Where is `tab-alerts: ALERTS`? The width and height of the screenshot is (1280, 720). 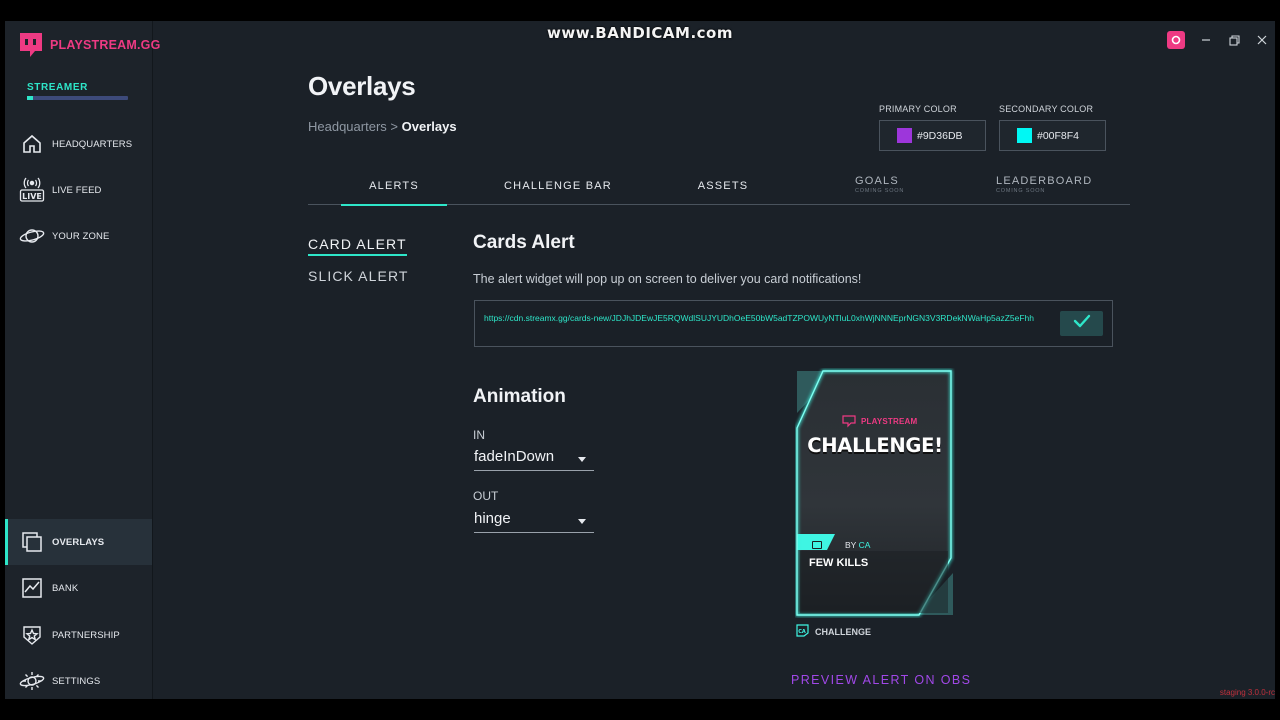
tab-alerts: ALERTS is located at coordinates (394, 188).